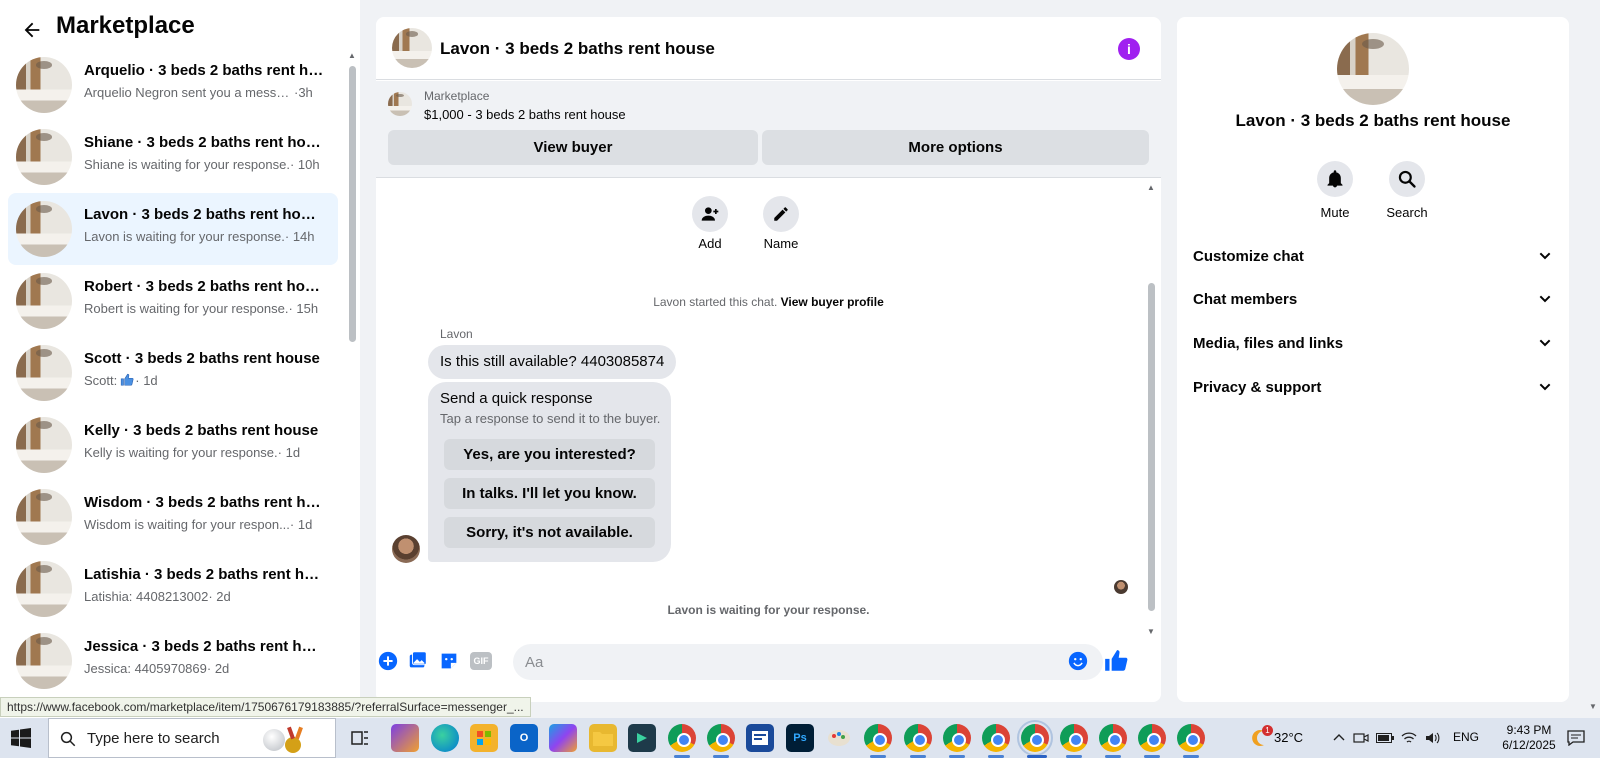 Image resolution: width=1600 pixels, height=758 pixels. I want to click on clock-time: 9:43 PM, so click(1529, 730).